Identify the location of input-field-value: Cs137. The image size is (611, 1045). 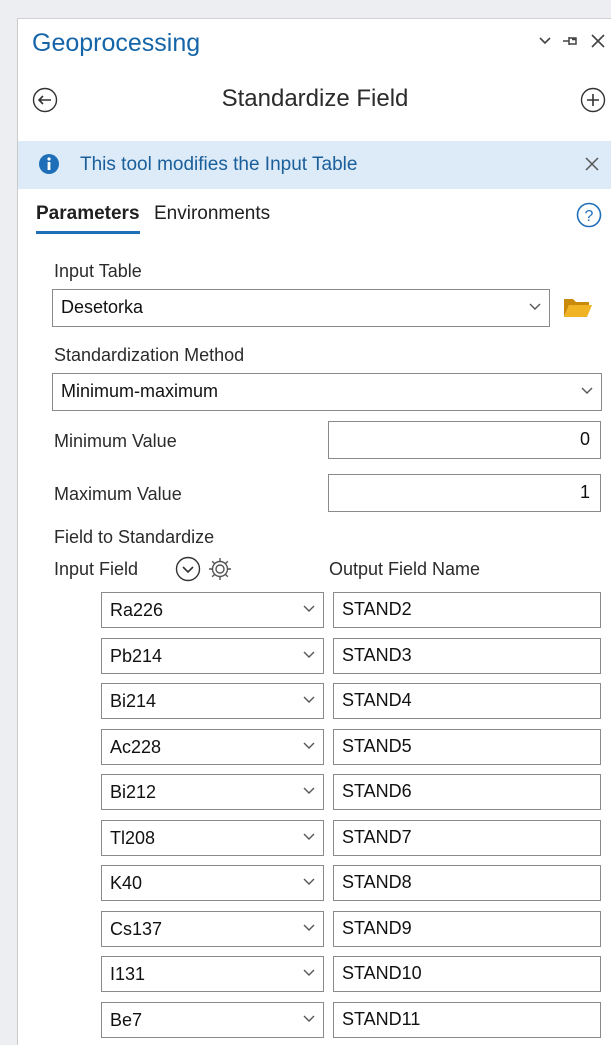
(136, 929).